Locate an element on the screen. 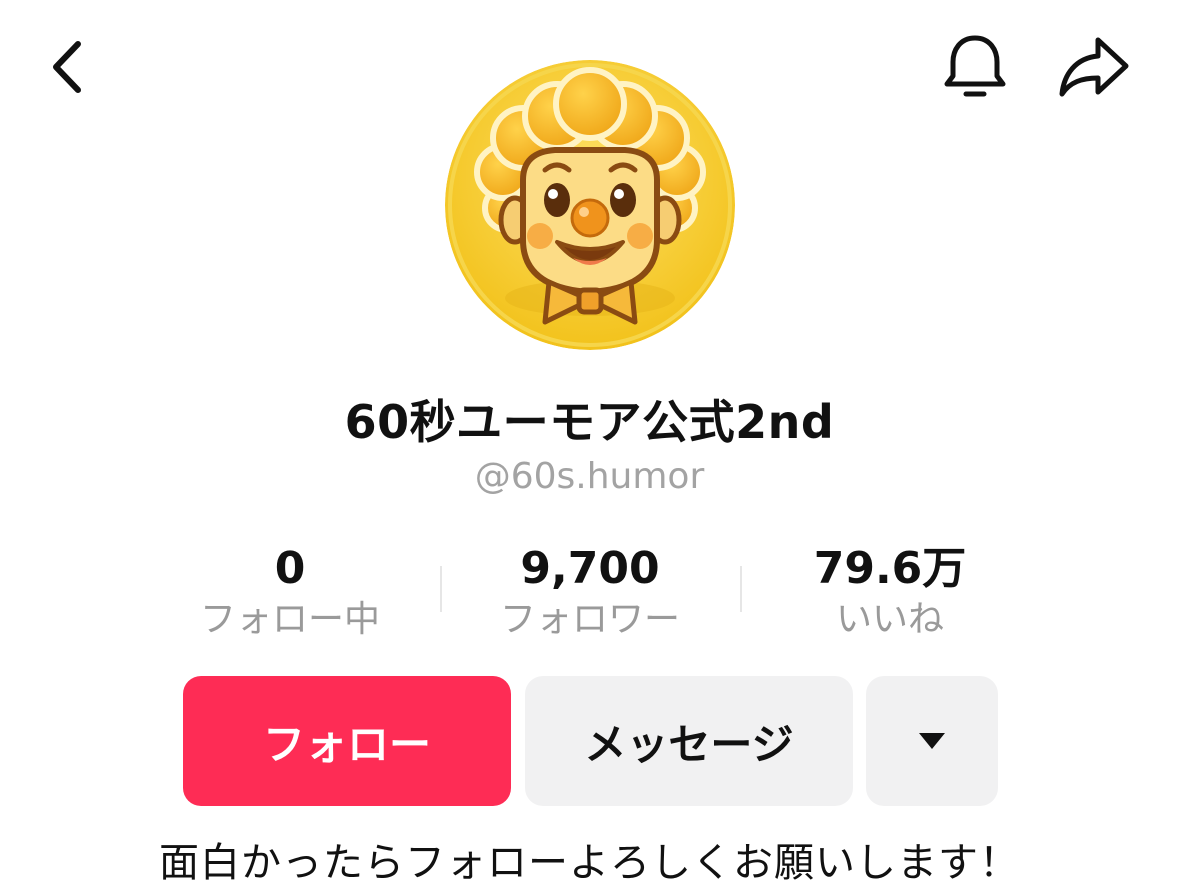  clown-avatar-icon is located at coordinates (590, 205).